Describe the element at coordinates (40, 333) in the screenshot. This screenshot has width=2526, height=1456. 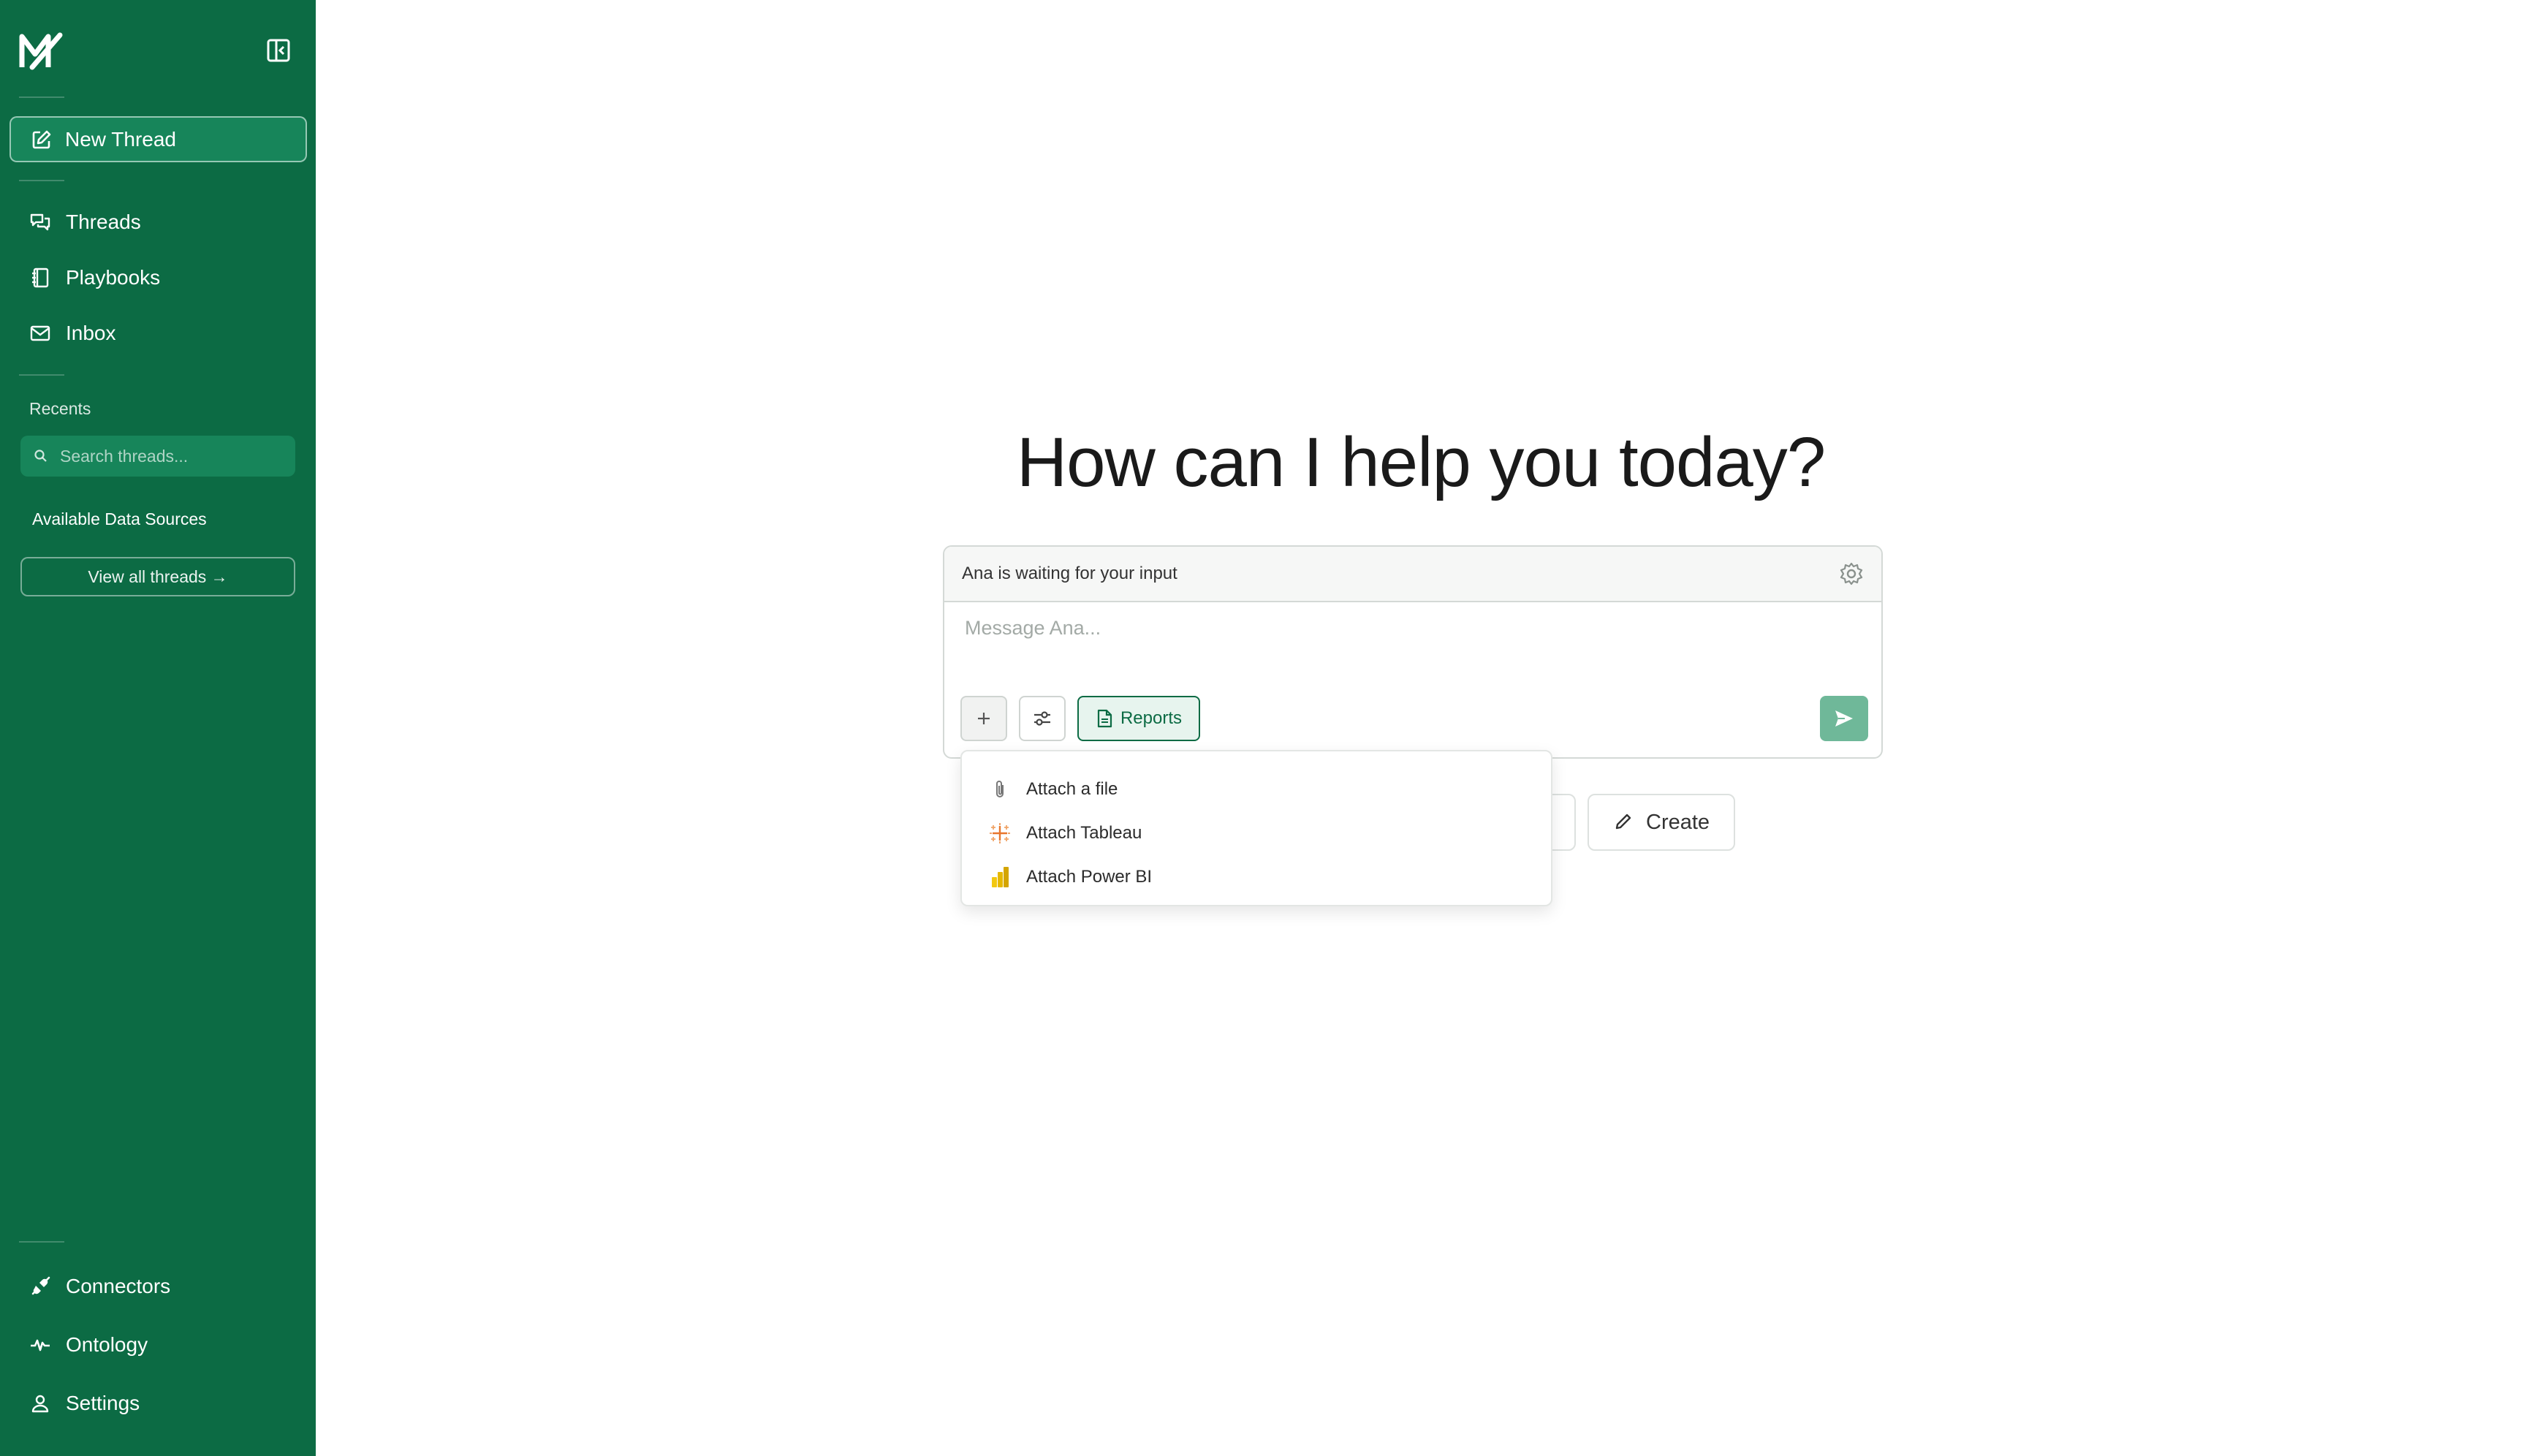
I see `inbox-icon` at that location.